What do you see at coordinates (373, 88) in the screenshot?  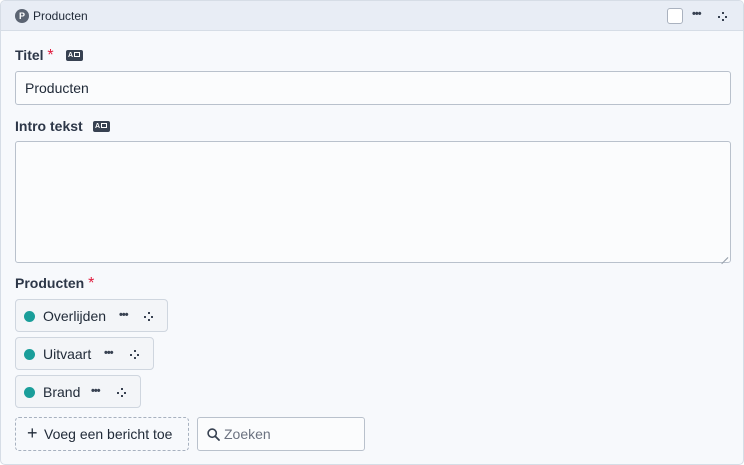 I see `titel-input` at bounding box center [373, 88].